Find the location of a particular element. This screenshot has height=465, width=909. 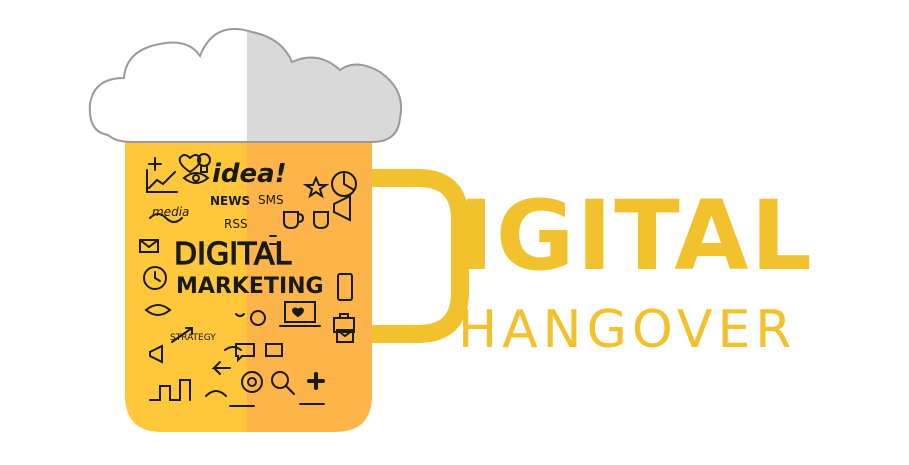

word-idea: idea! is located at coordinates (249, 174).